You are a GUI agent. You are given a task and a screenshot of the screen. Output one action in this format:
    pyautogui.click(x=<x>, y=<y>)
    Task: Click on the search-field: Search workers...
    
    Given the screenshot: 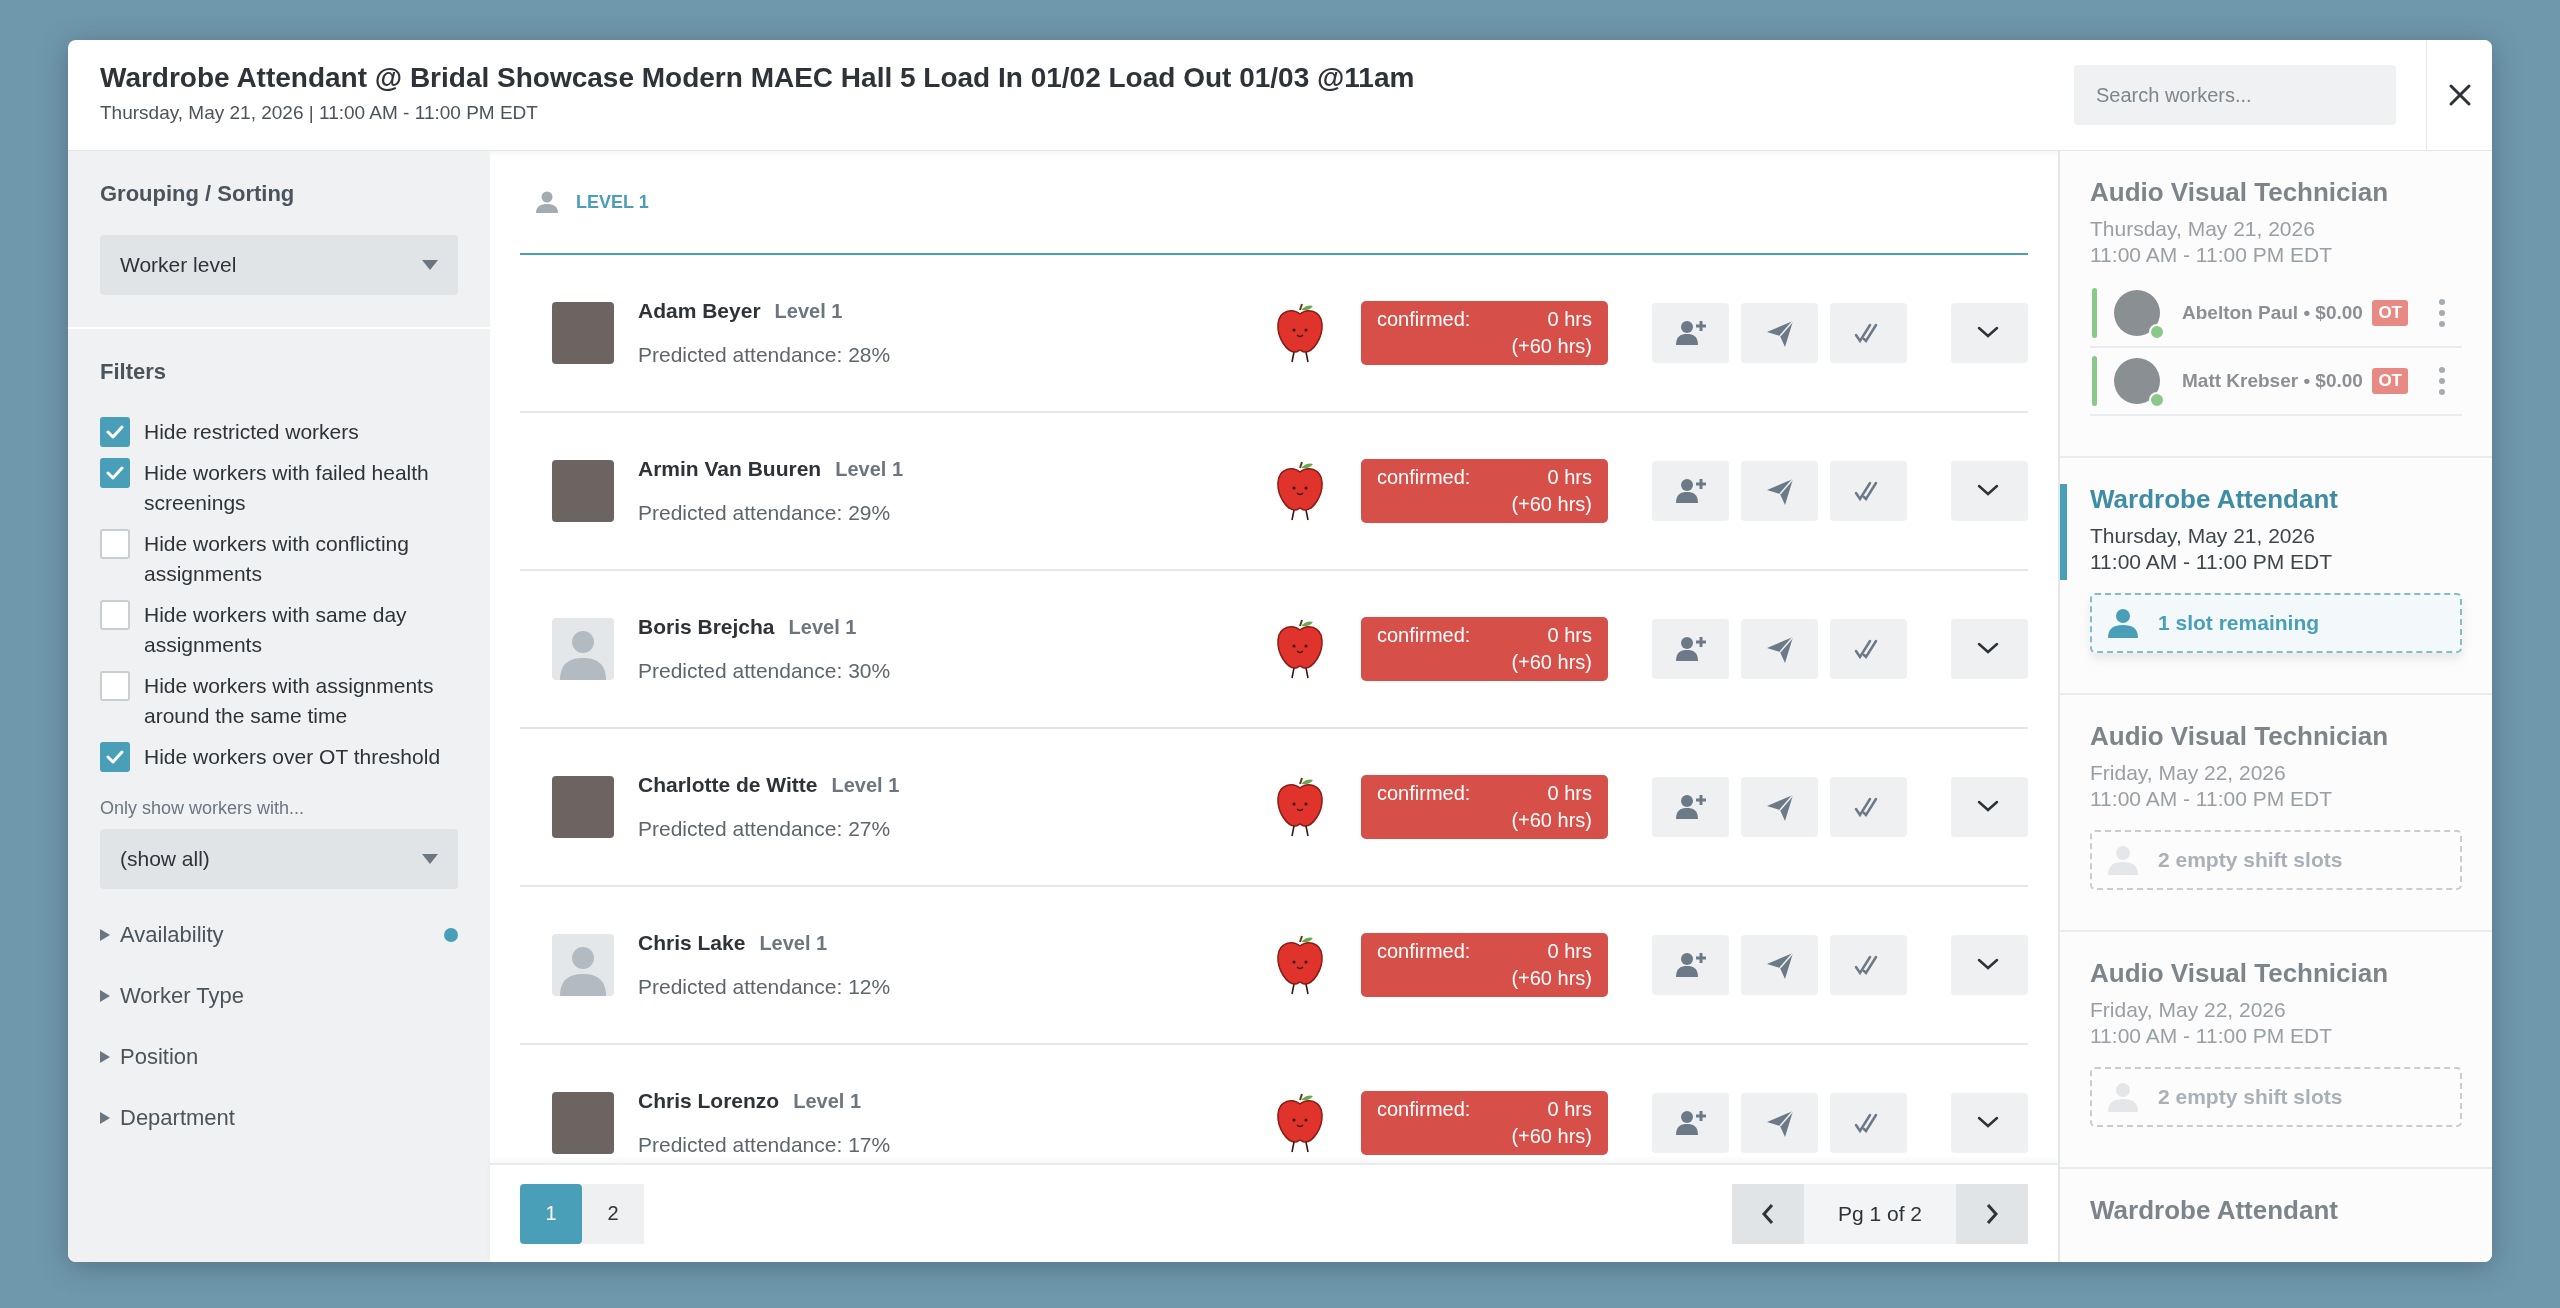 What is the action you would take?
    pyautogui.click(x=2235, y=95)
    